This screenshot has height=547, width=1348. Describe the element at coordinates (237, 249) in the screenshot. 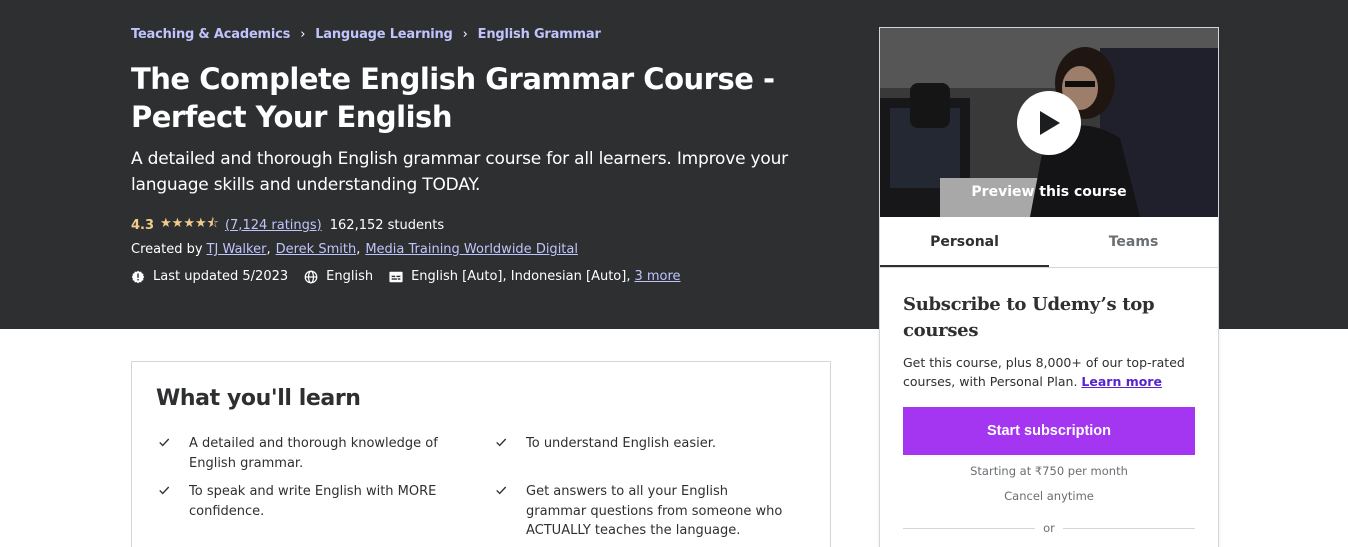

I see `instructor-link-tj-walker: TJ Walker` at that location.